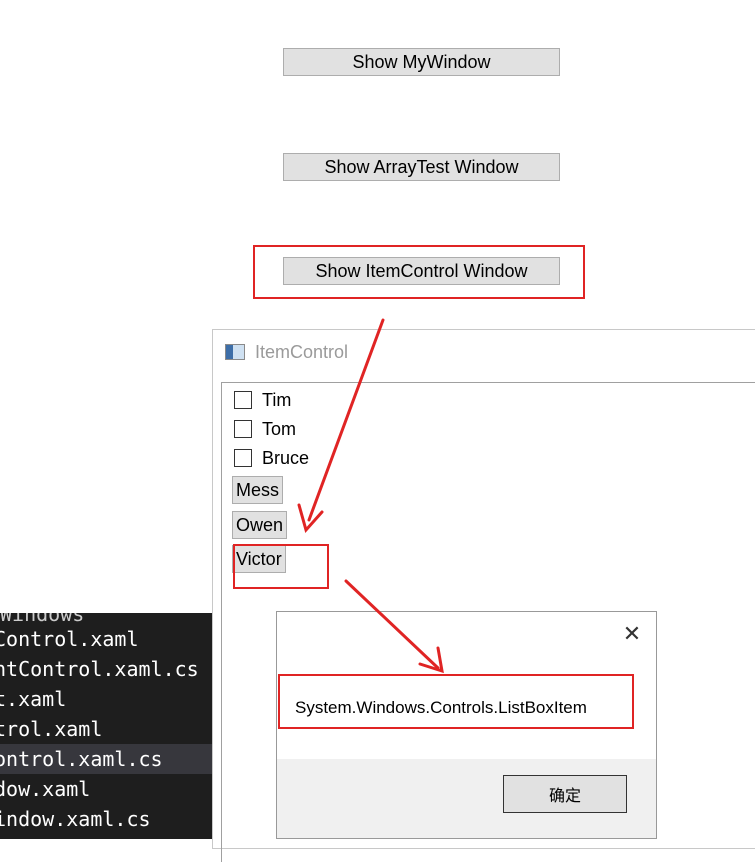 The image size is (755, 862). I want to click on show-arraytest-window-button: Show ArrayTest Window, so click(421, 167).